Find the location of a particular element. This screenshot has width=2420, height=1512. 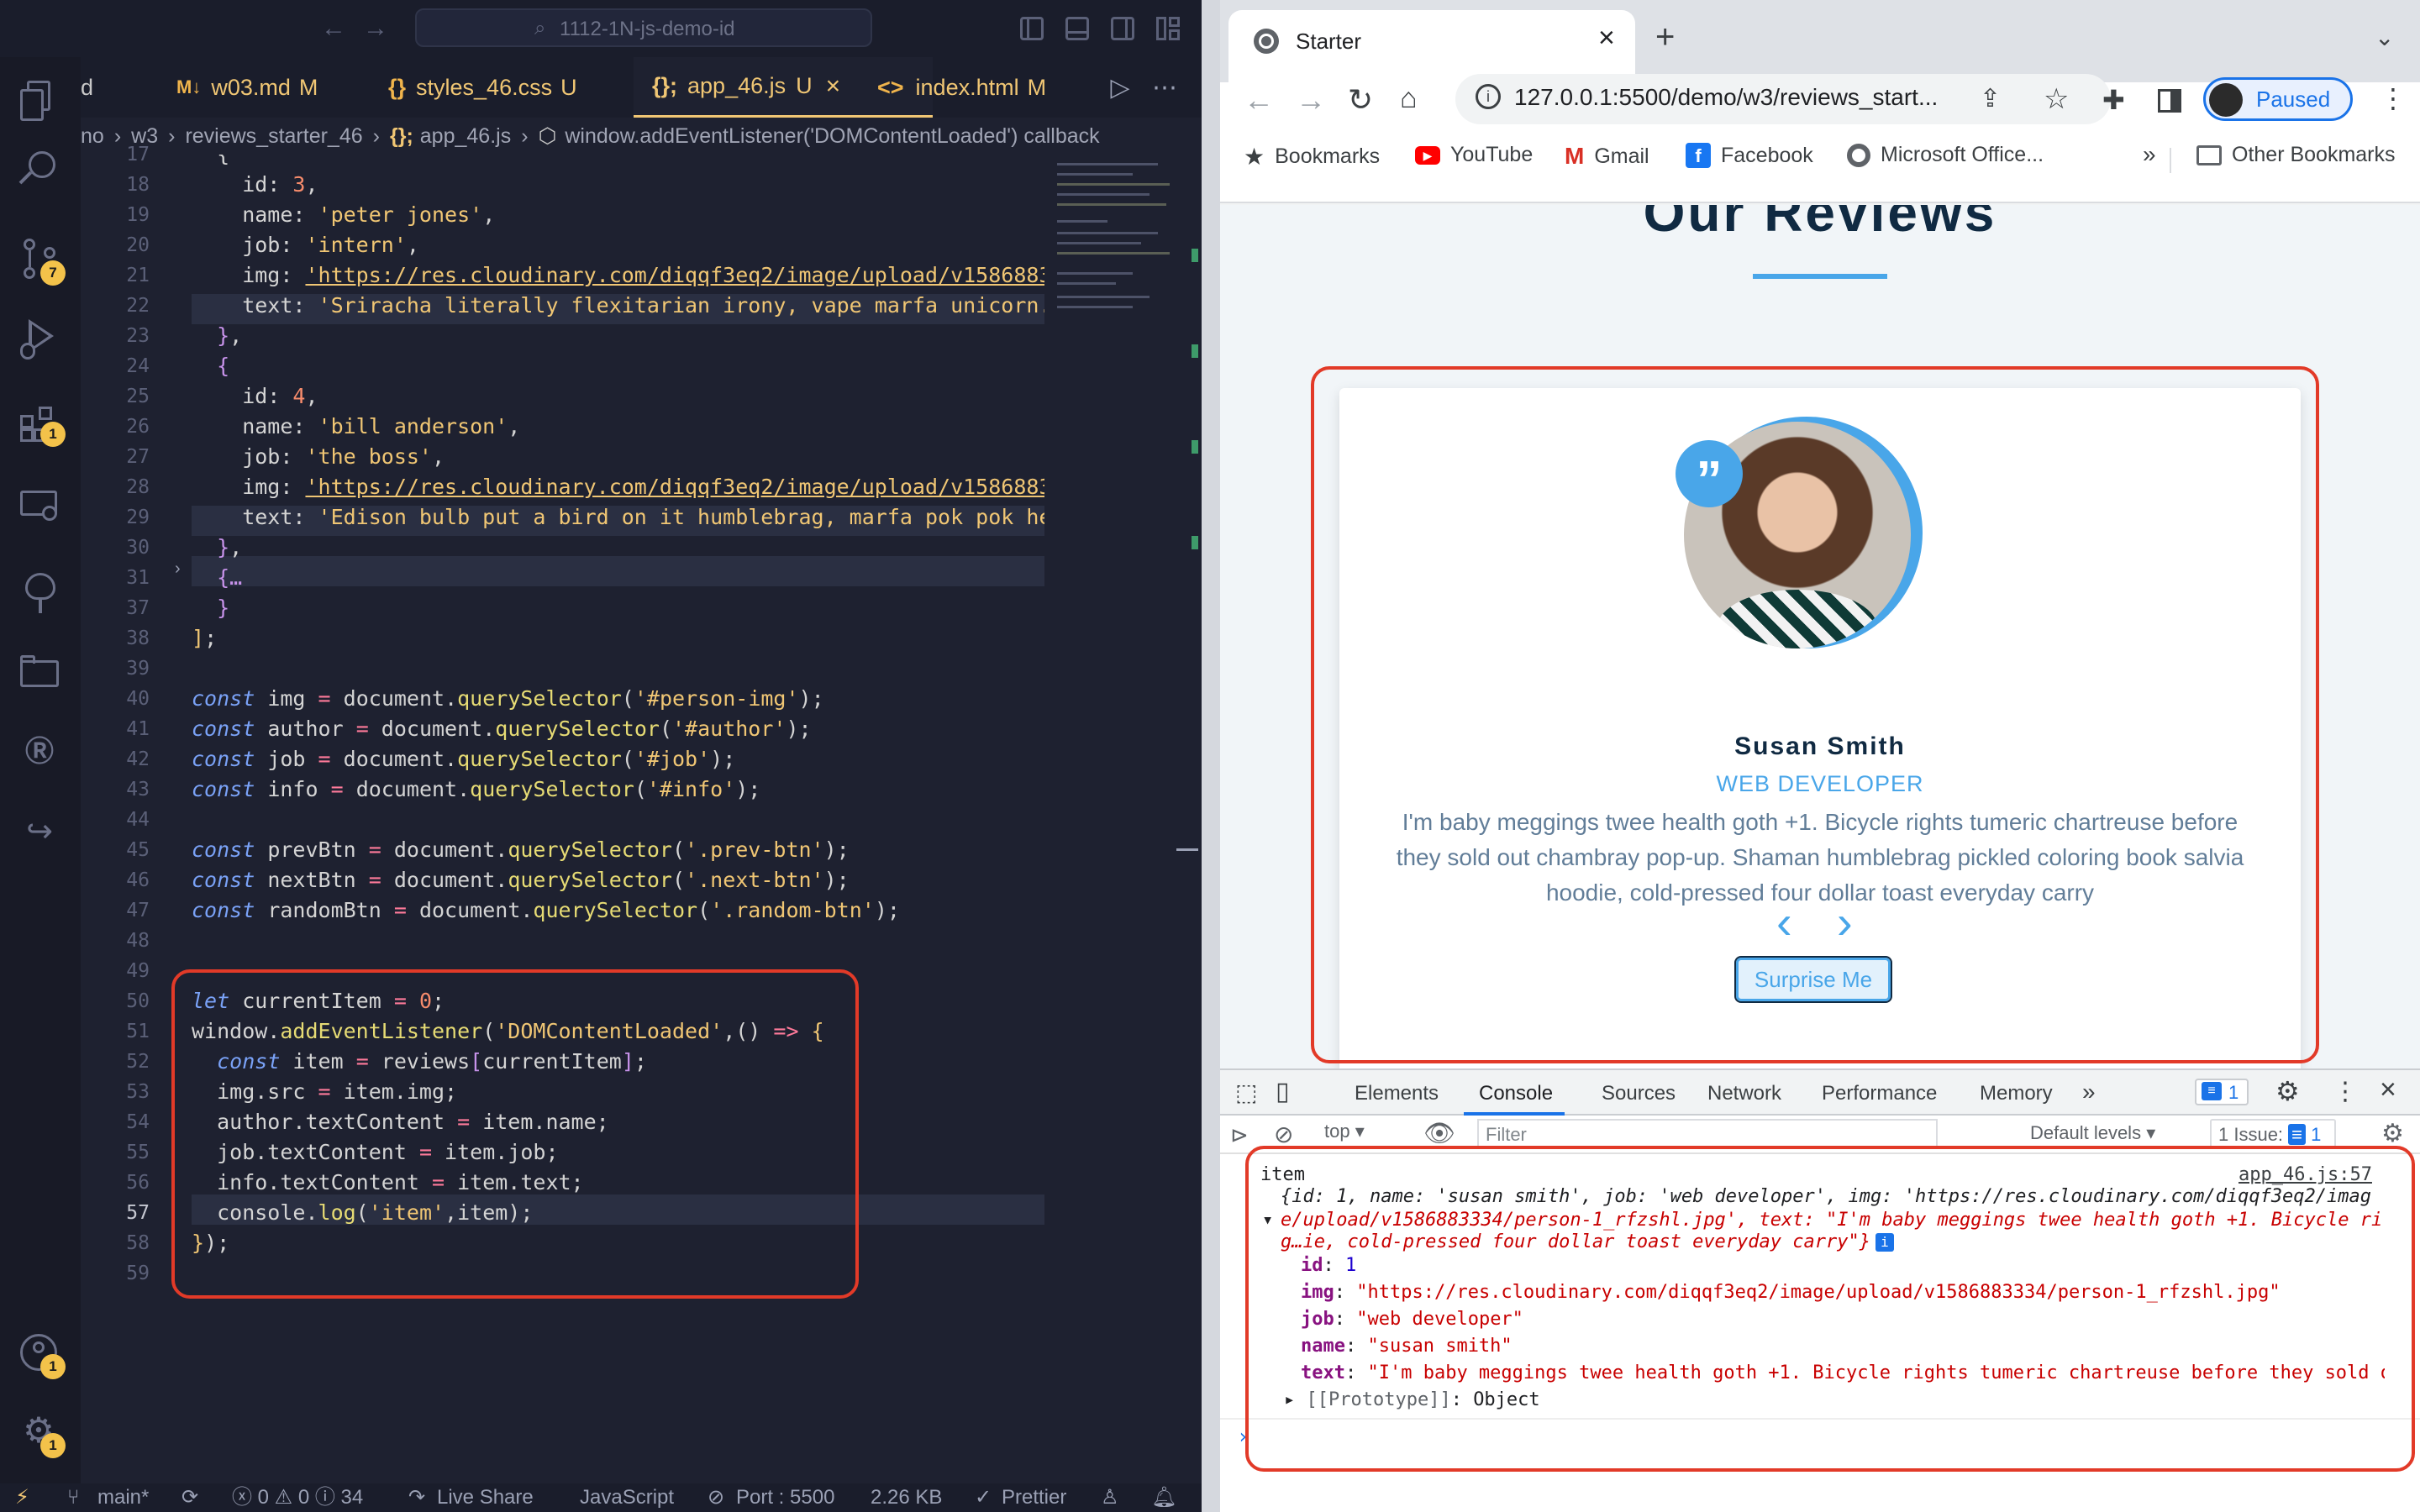

device-toolbar-icon: ▯ is located at coordinates (1283, 1091).